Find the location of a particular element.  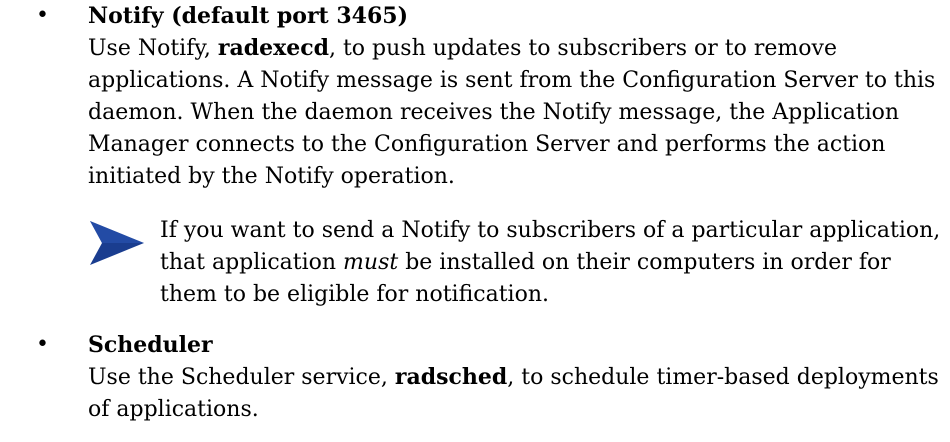

description-text: Use Notify, is located at coordinates (153, 48).